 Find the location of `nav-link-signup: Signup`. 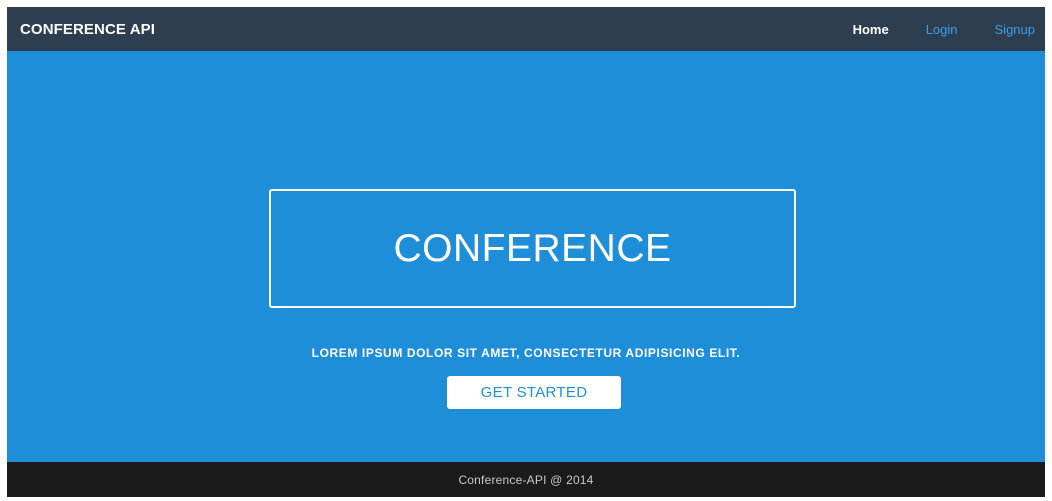

nav-link-signup: Signup is located at coordinates (1015, 29).